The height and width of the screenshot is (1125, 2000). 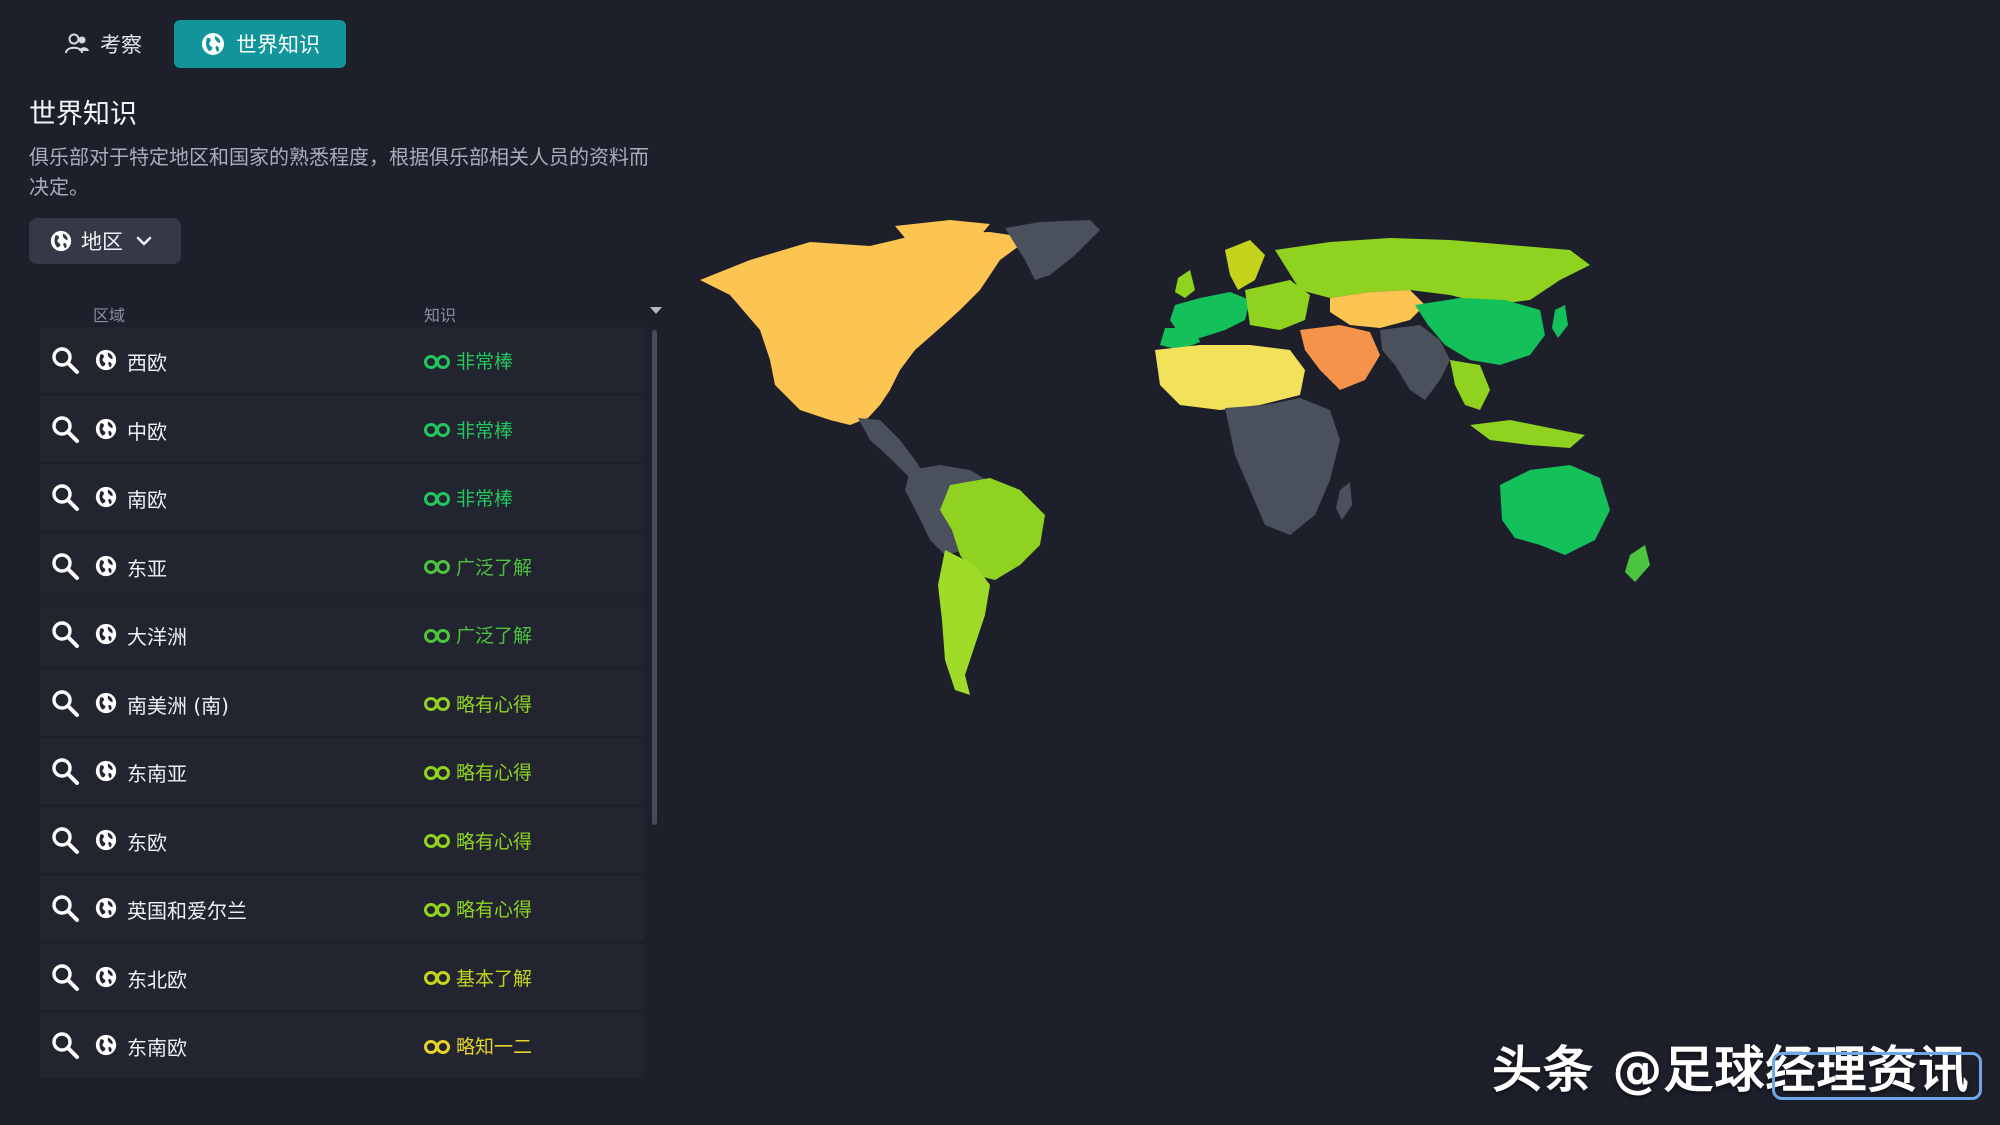 What do you see at coordinates (187, 911) in the screenshot?
I see `region-name: 英国和爱尔兰` at bounding box center [187, 911].